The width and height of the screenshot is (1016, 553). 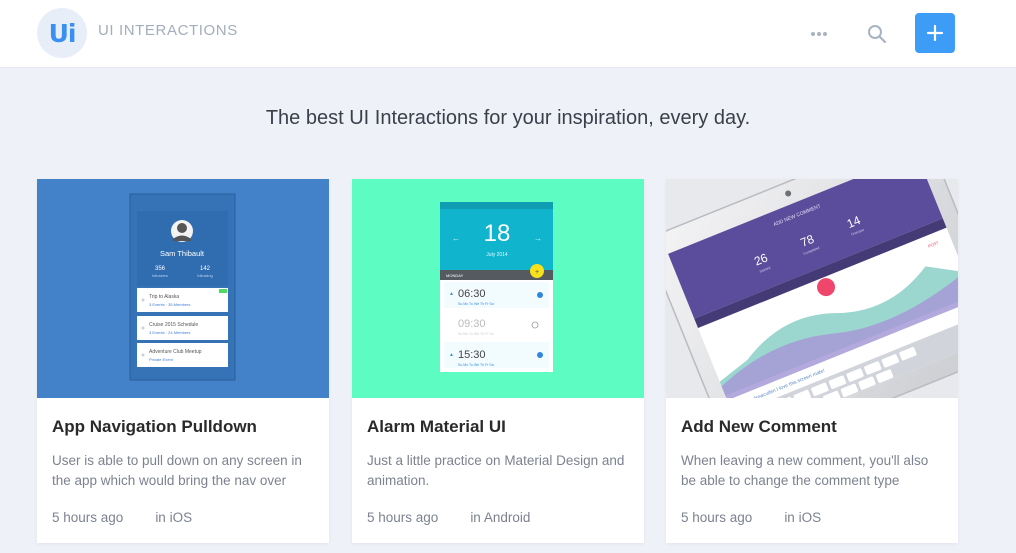 I want to click on card-title: Add New Comment, so click(x=759, y=427).